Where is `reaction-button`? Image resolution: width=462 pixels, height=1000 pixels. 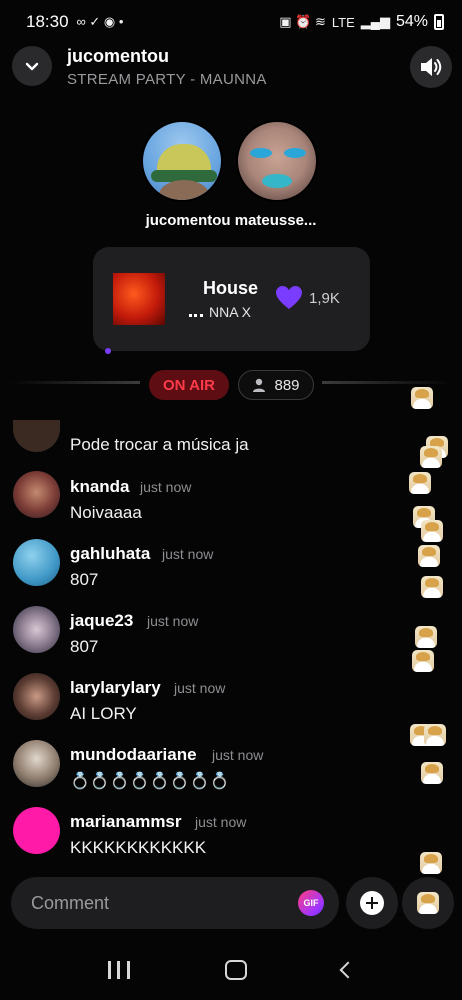 reaction-button is located at coordinates (428, 903).